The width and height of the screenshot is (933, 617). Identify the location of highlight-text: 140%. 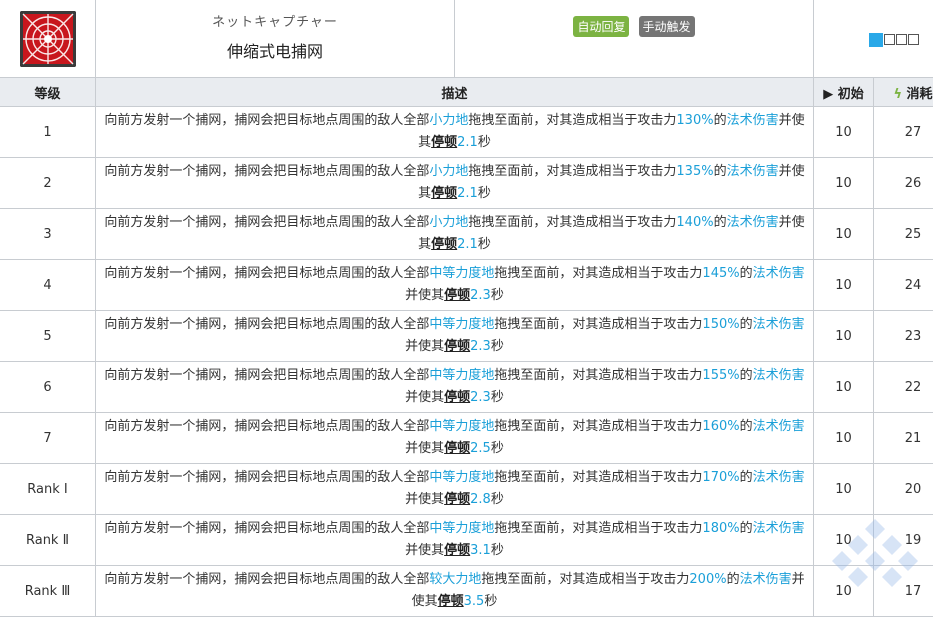
(694, 222).